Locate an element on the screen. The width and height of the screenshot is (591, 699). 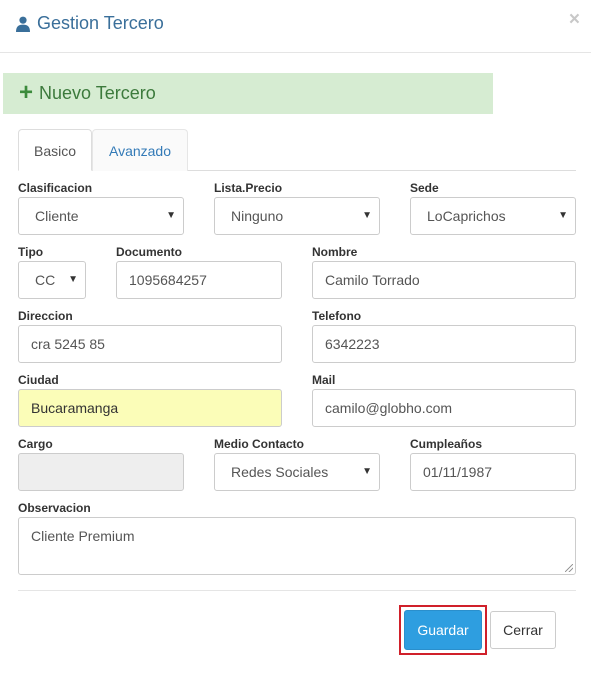
documento-label: Documento is located at coordinates (149, 252).